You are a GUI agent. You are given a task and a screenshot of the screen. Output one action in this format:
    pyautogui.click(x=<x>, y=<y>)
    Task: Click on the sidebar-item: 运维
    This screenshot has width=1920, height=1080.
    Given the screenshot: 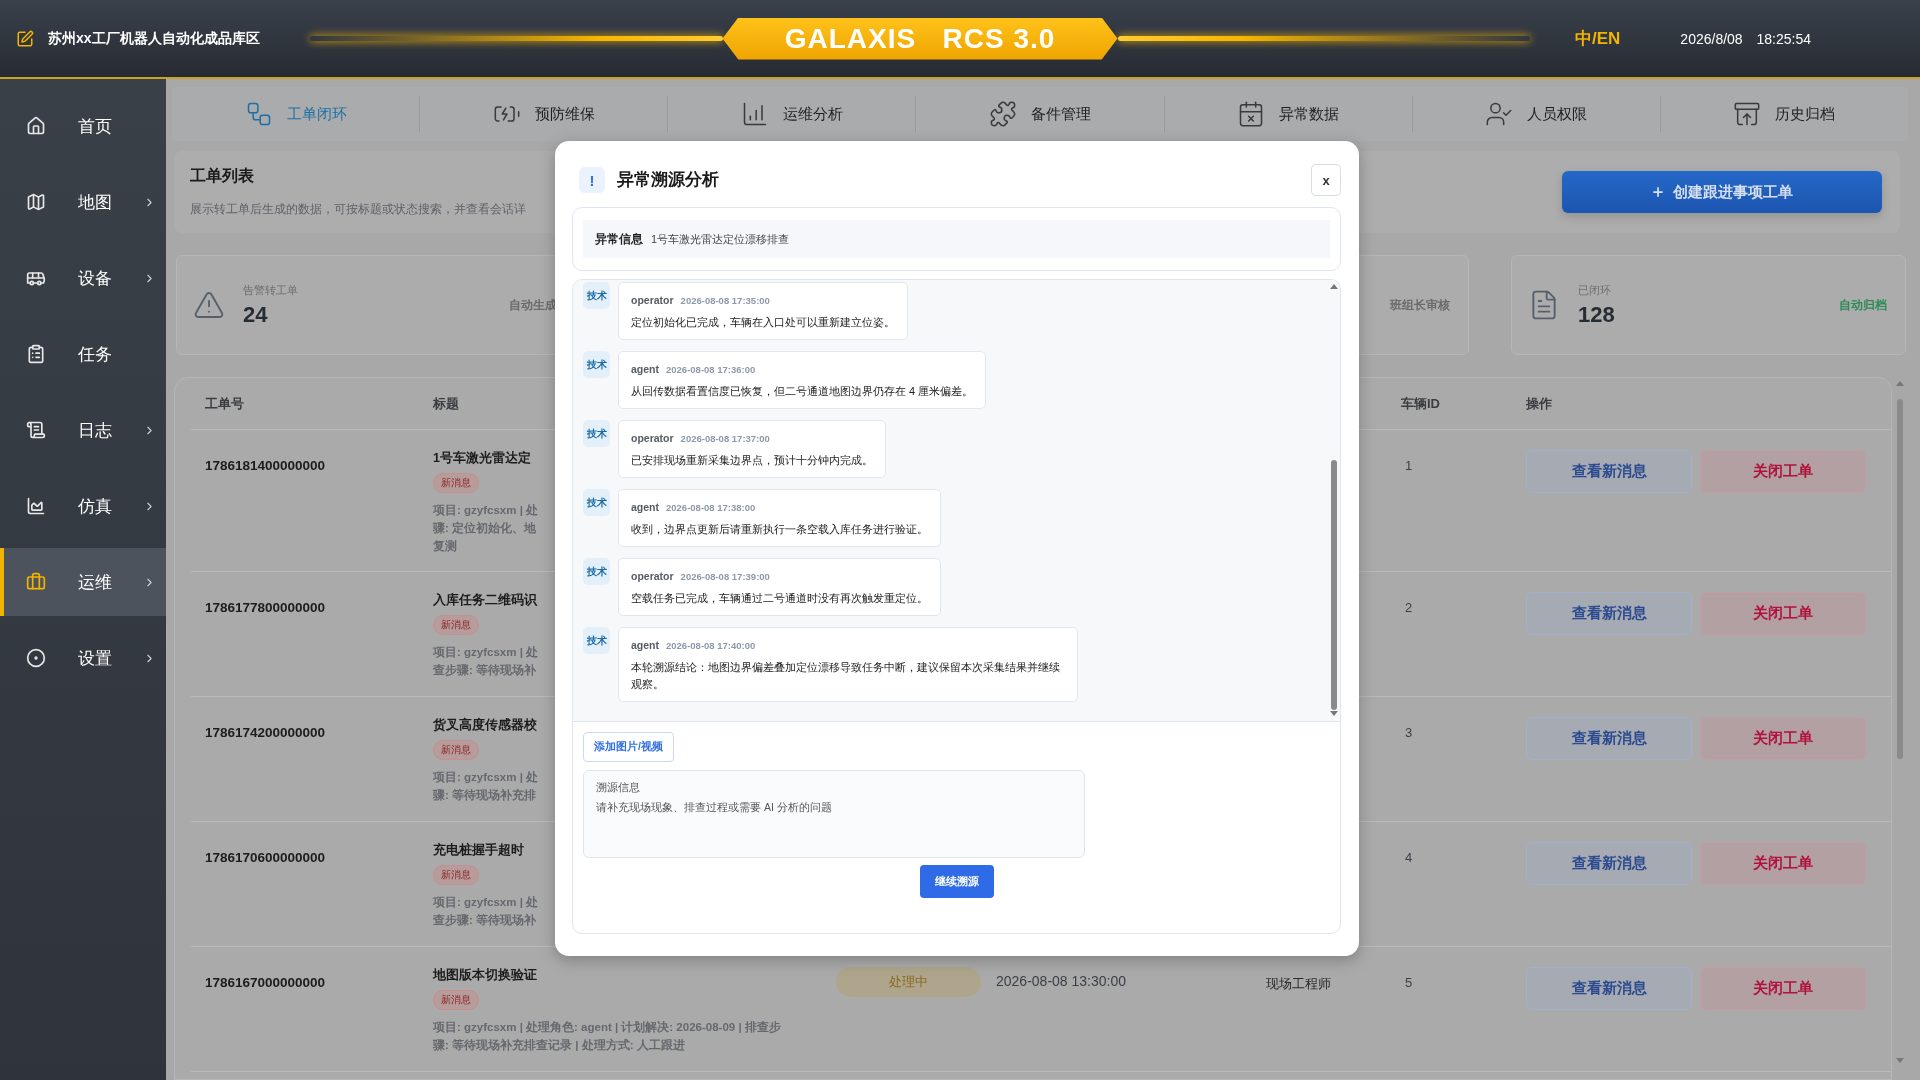 What is the action you would take?
    pyautogui.click(x=83, y=582)
    